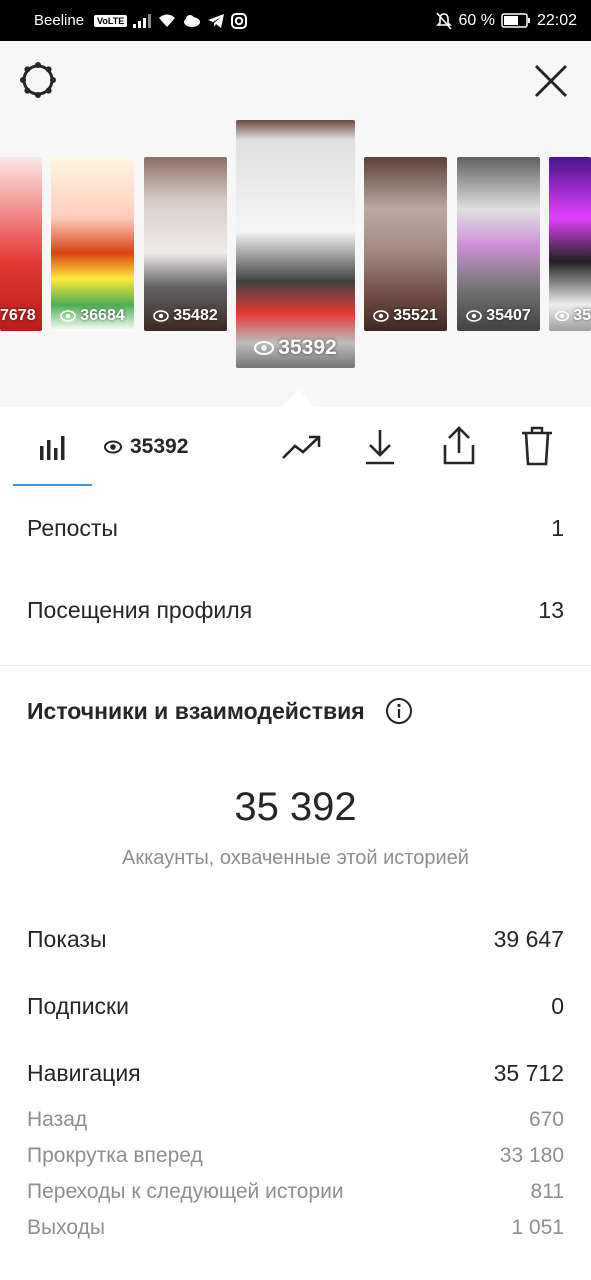 The width and height of the screenshot is (591, 1280). Describe the element at coordinates (111, 20) in the screenshot. I see `volte-badge: VoLTE` at that location.